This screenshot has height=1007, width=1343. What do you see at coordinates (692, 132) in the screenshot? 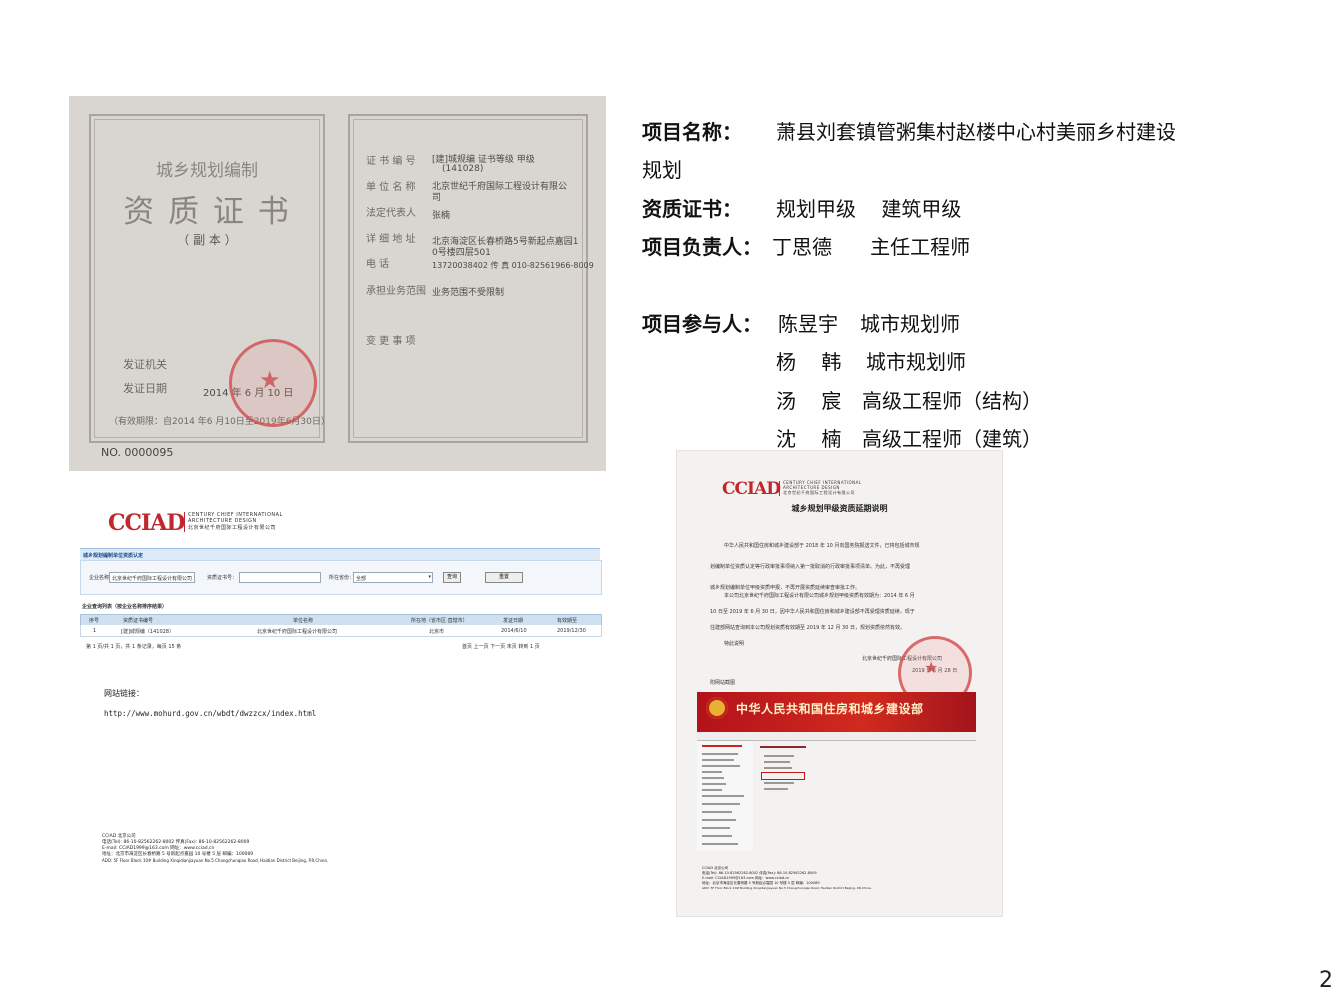
I see `project-name-label: 项目名称：` at bounding box center [692, 132].